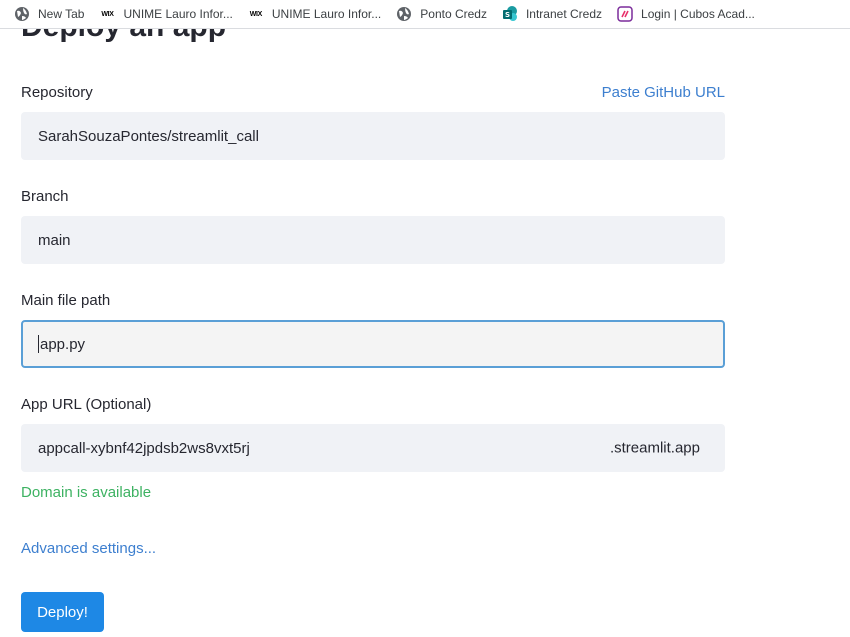 This screenshot has width=850, height=637. Describe the element at coordinates (144, 448) in the screenshot. I see `app-url-value: appcall-xybnf42jpdsb2ws8vxt5rj` at that location.